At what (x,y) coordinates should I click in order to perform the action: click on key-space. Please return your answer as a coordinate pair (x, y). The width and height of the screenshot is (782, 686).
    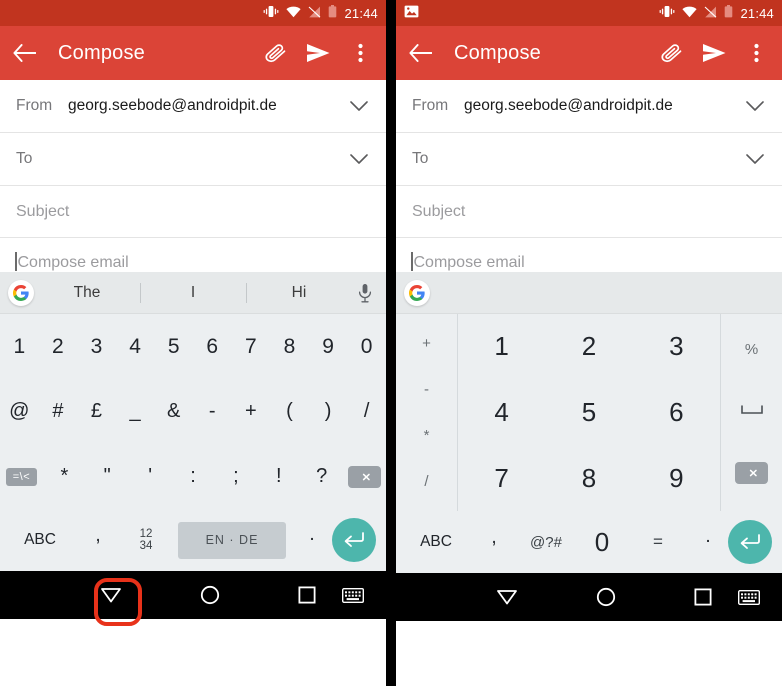
    Looking at the image, I should click on (752, 410).